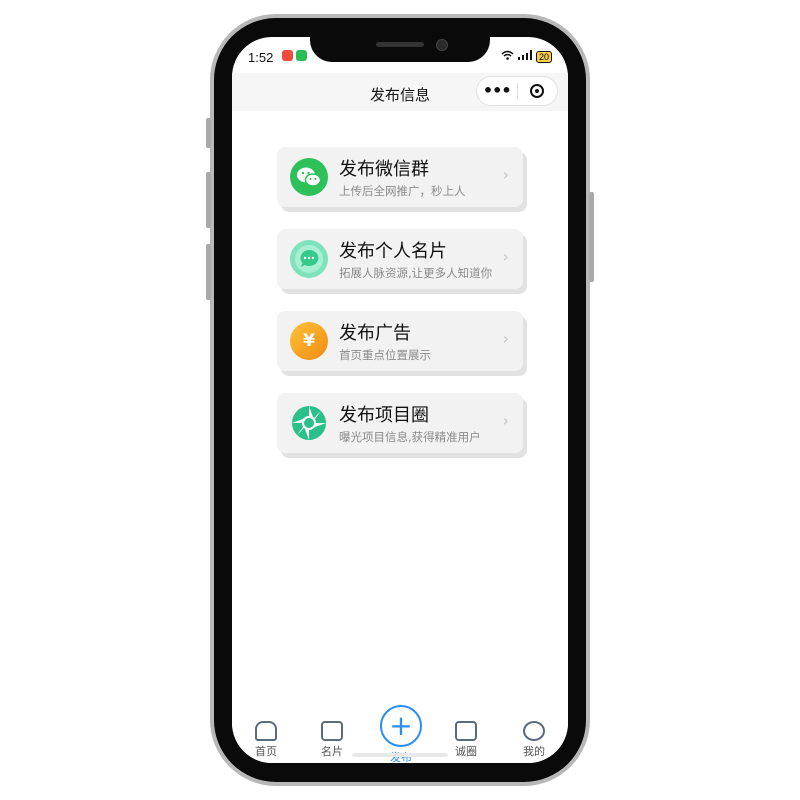  Describe the element at coordinates (442, 45) in the screenshot. I see `front-camera` at that location.